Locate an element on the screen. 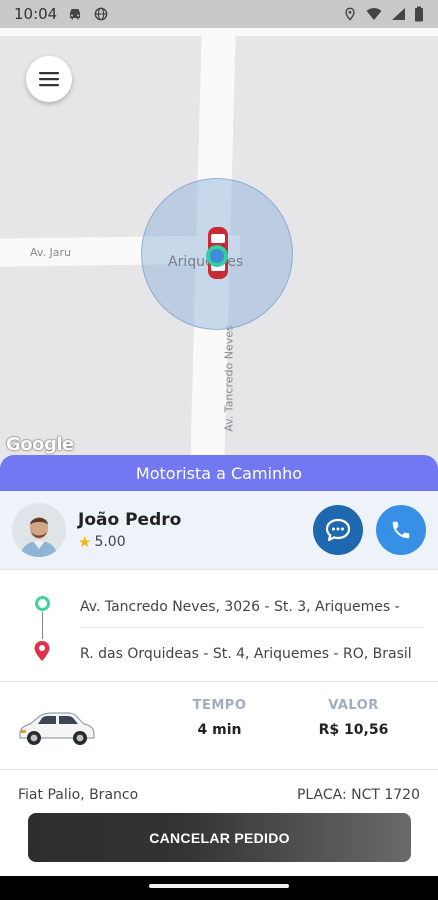  system-nav-bar is located at coordinates (219, 888).